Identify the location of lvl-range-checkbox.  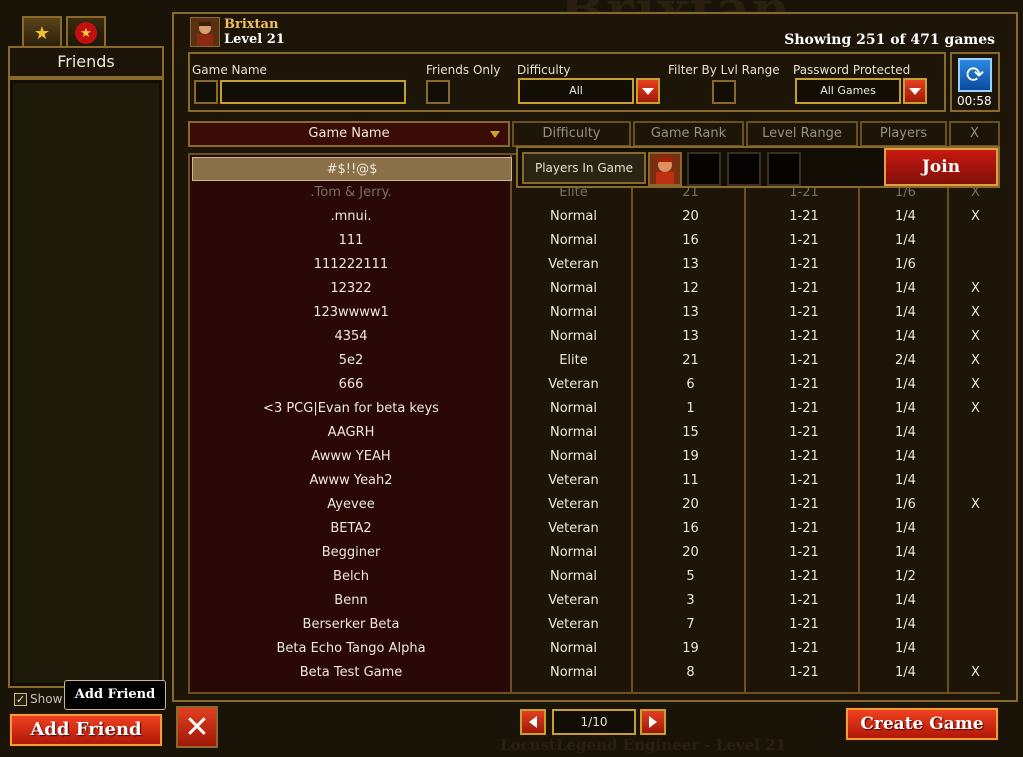
(724, 92).